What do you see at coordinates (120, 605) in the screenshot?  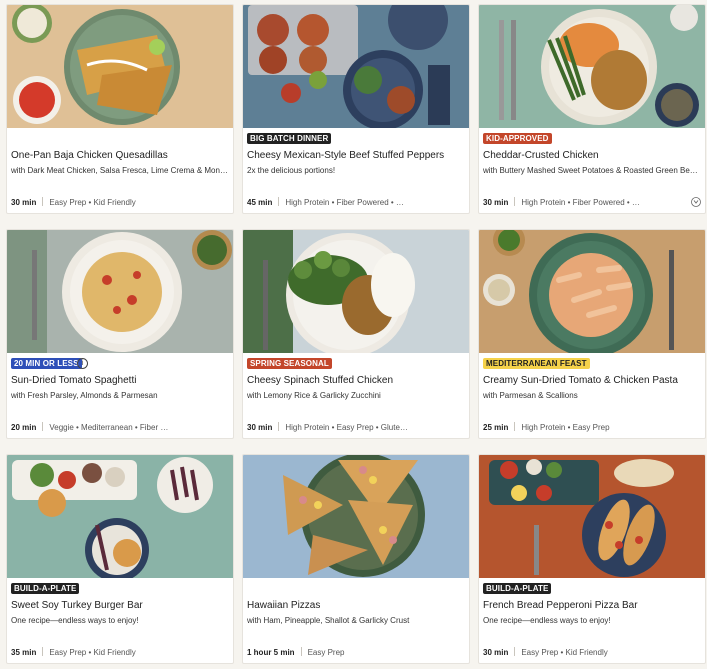 I see `recipe-title: Sweet Soy Turkey Burger Bar` at bounding box center [120, 605].